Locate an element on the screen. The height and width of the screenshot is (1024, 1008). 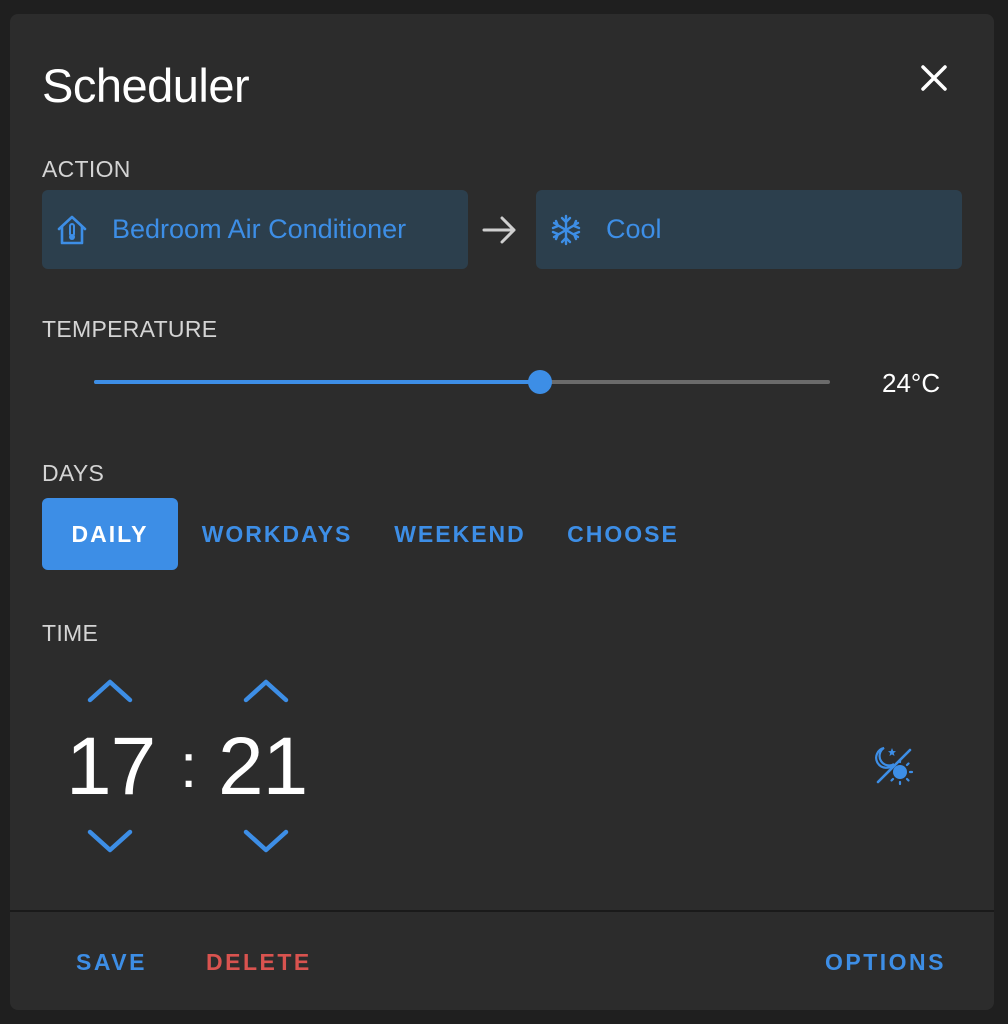
temperature-value: 24°C is located at coordinates (911, 383).